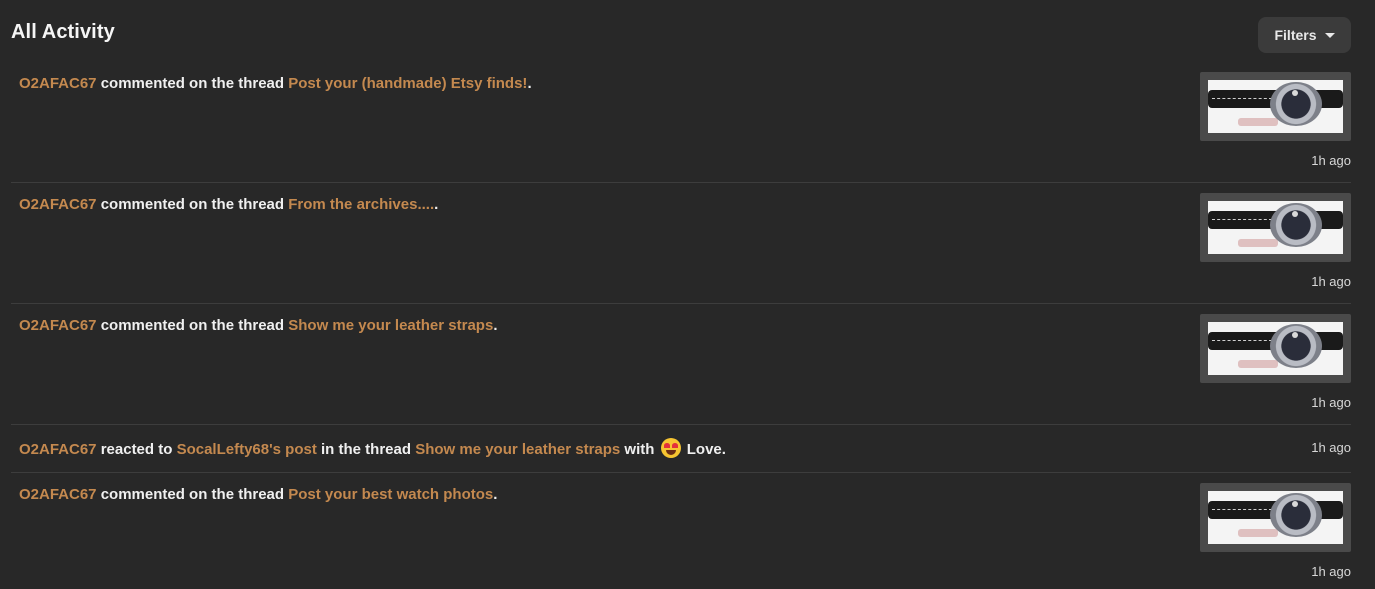 This screenshot has height=589, width=1375. Describe the element at coordinates (1295, 35) in the screenshot. I see `filters-label: Filters` at that location.